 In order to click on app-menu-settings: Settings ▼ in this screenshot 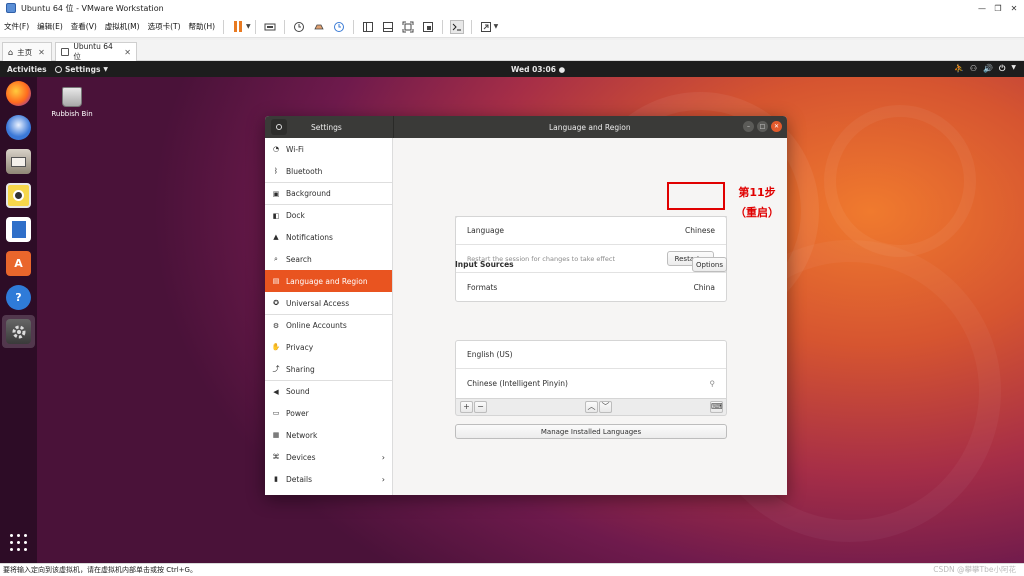, I will do `click(81, 69)`.